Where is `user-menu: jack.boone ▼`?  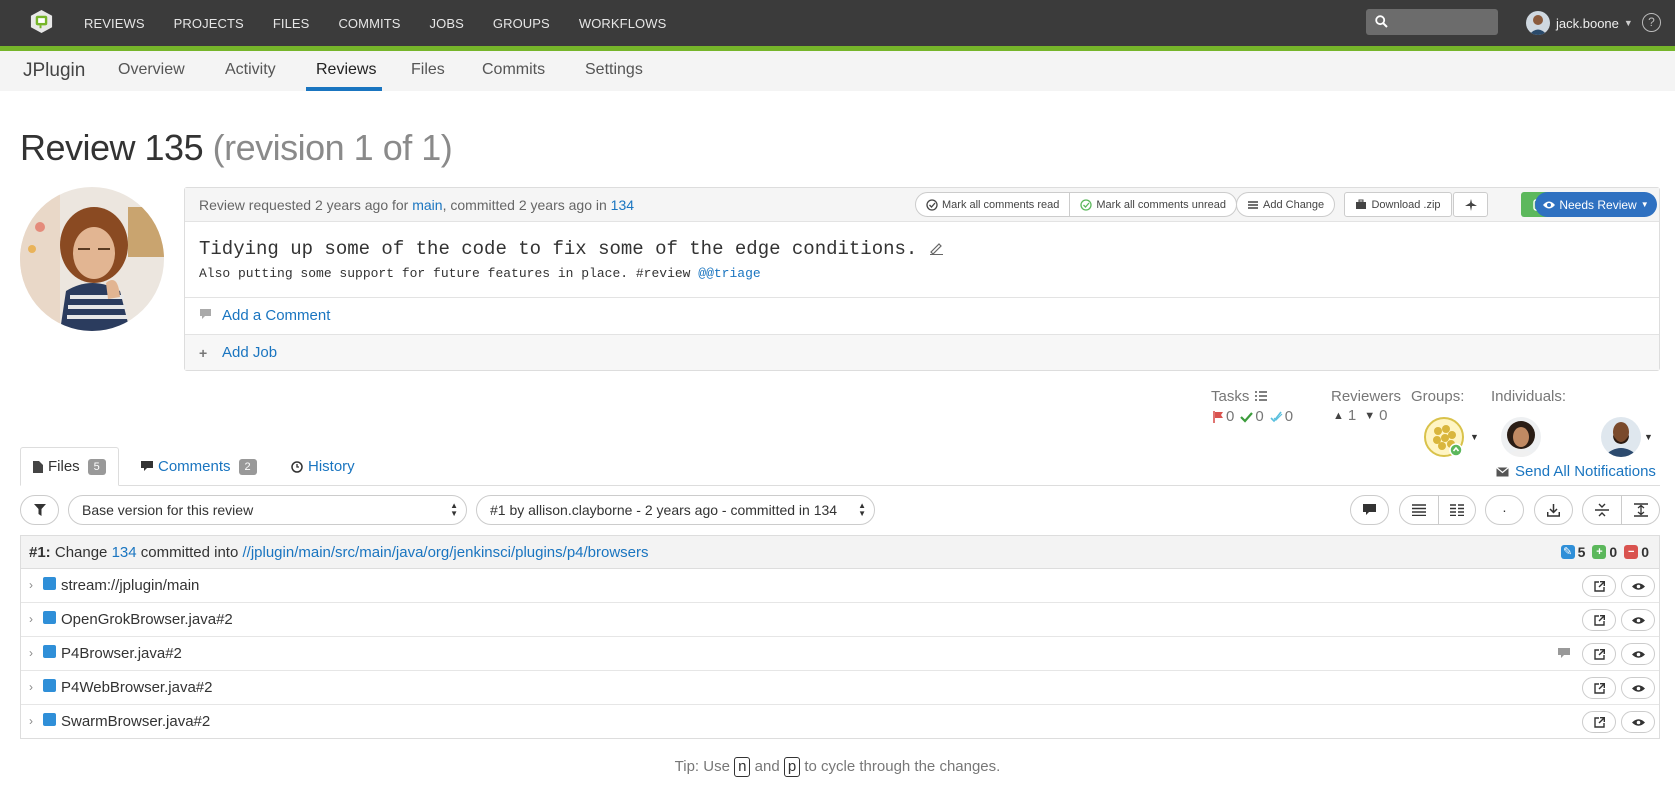 user-menu: jack.boone ▼ is located at coordinates (1579, 23).